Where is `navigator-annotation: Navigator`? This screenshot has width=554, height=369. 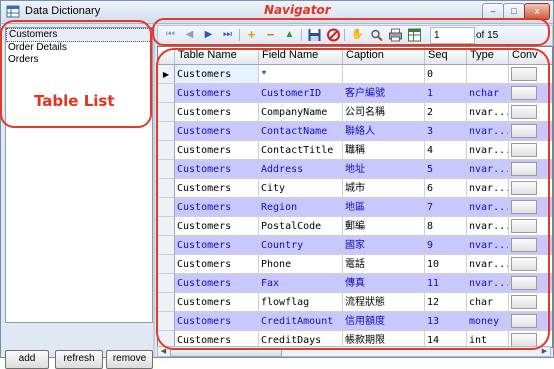 navigator-annotation: Navigator is located at coordinates (297, 10).